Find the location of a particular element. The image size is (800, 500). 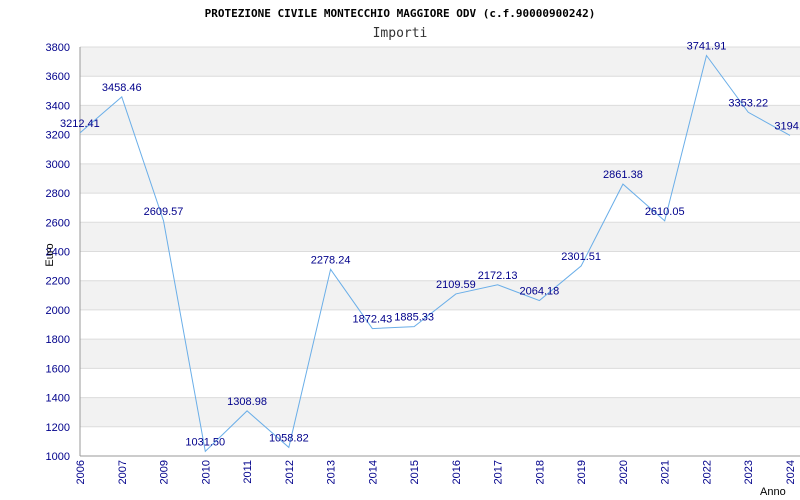

x-tick-label: 2024 is located at coordinates (791, 472).